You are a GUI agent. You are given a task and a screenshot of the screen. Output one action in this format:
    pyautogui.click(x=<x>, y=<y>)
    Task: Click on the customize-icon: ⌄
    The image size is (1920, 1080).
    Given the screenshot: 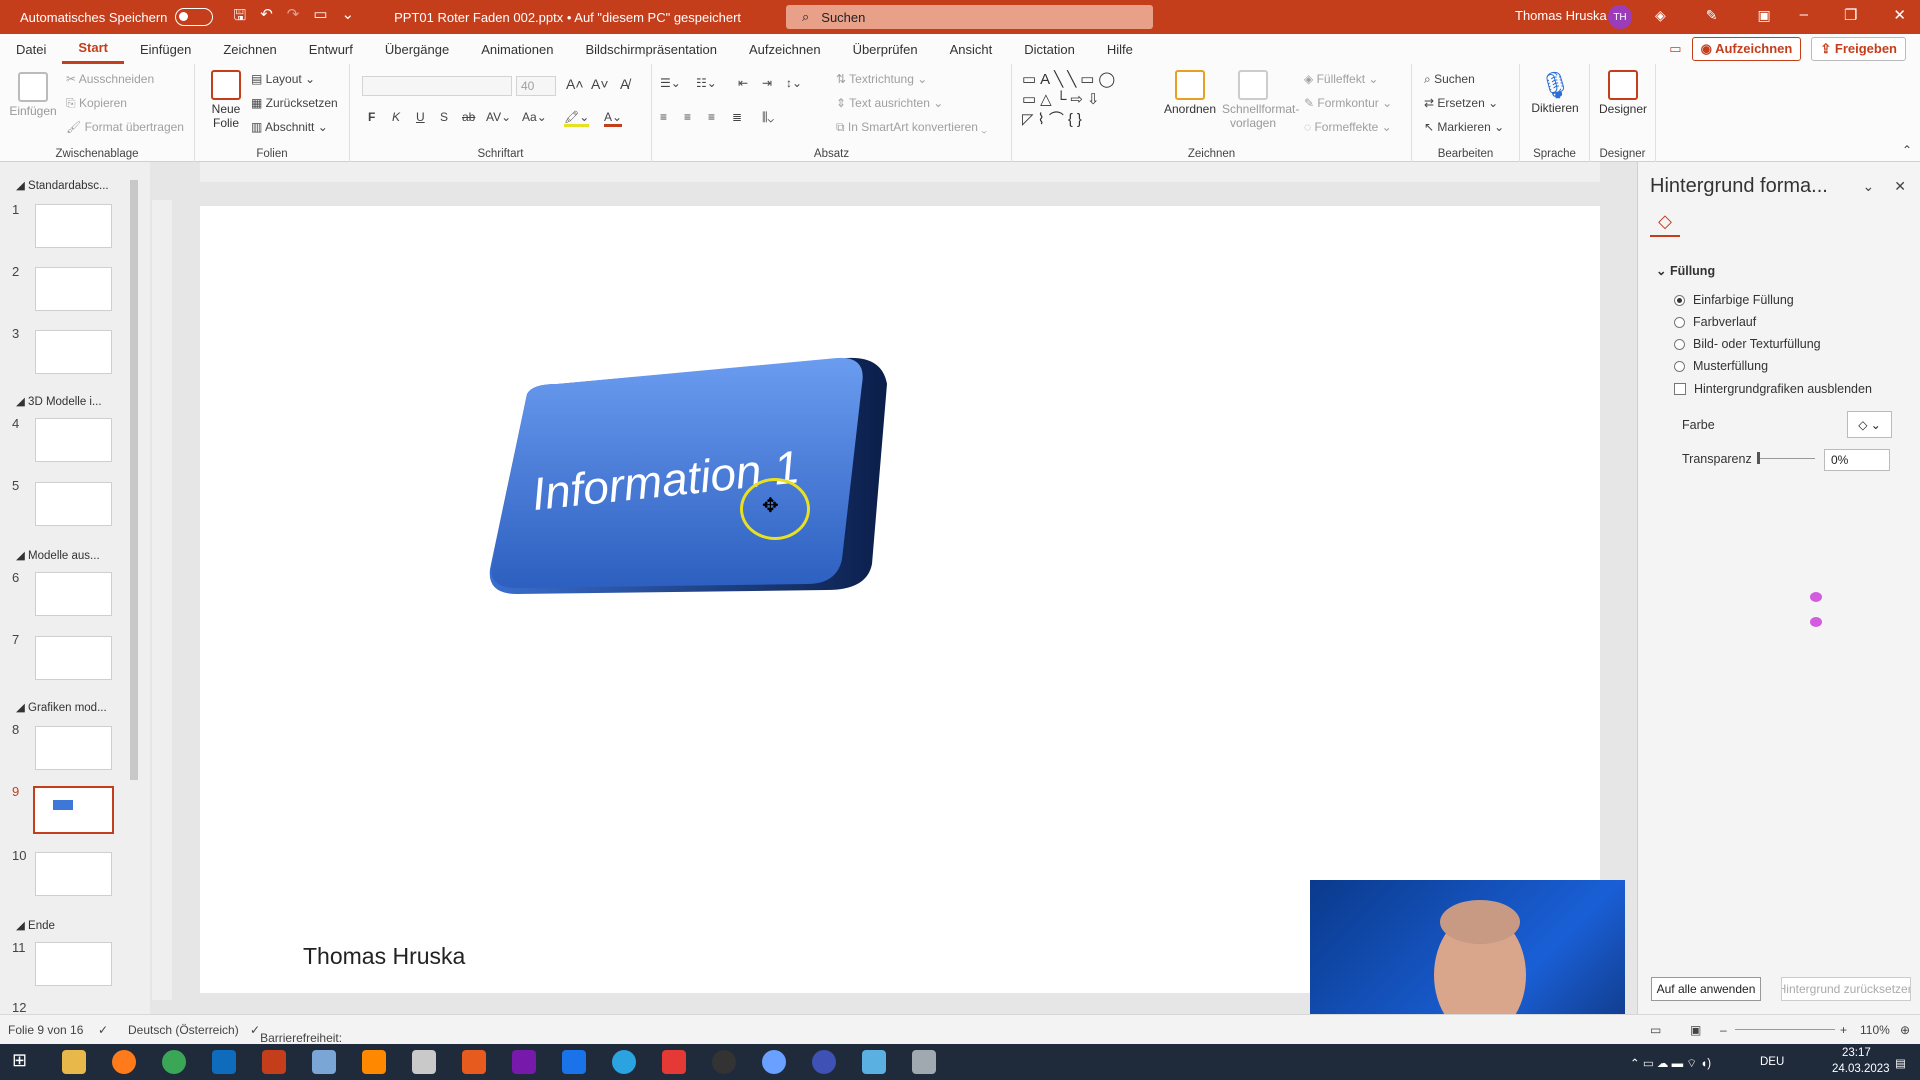 What is the action you would take?
    pyautogui.click(x=348, y=17)
    